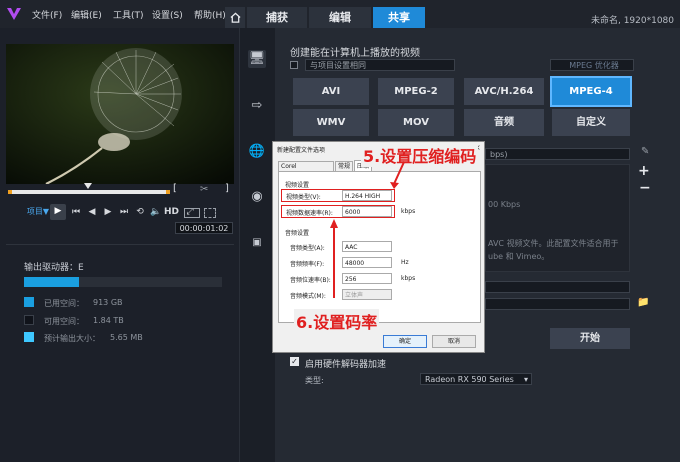 This screenshot has height=462, width=680. Describe the element at coordinates (346, 365) in the screenshot. I see `hw-accel-label: 启用硬件解码器加速` at that location.